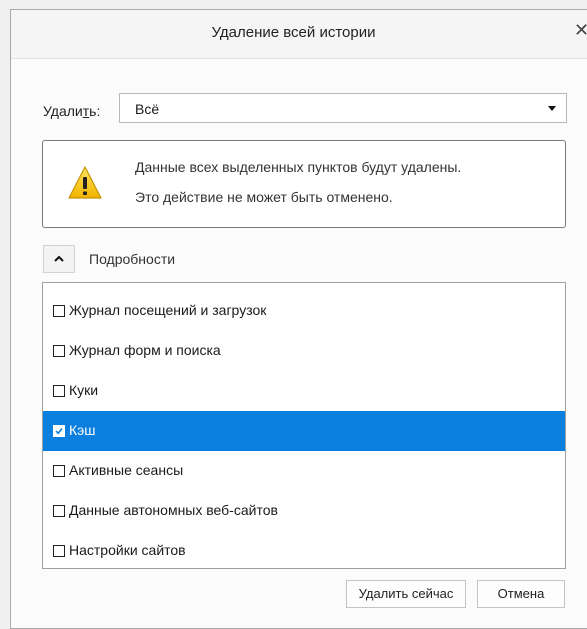 This screenshot has height=629, width=587. I want to click on list-item-form-history: Журнал форм и поиска, so click(304, 351).